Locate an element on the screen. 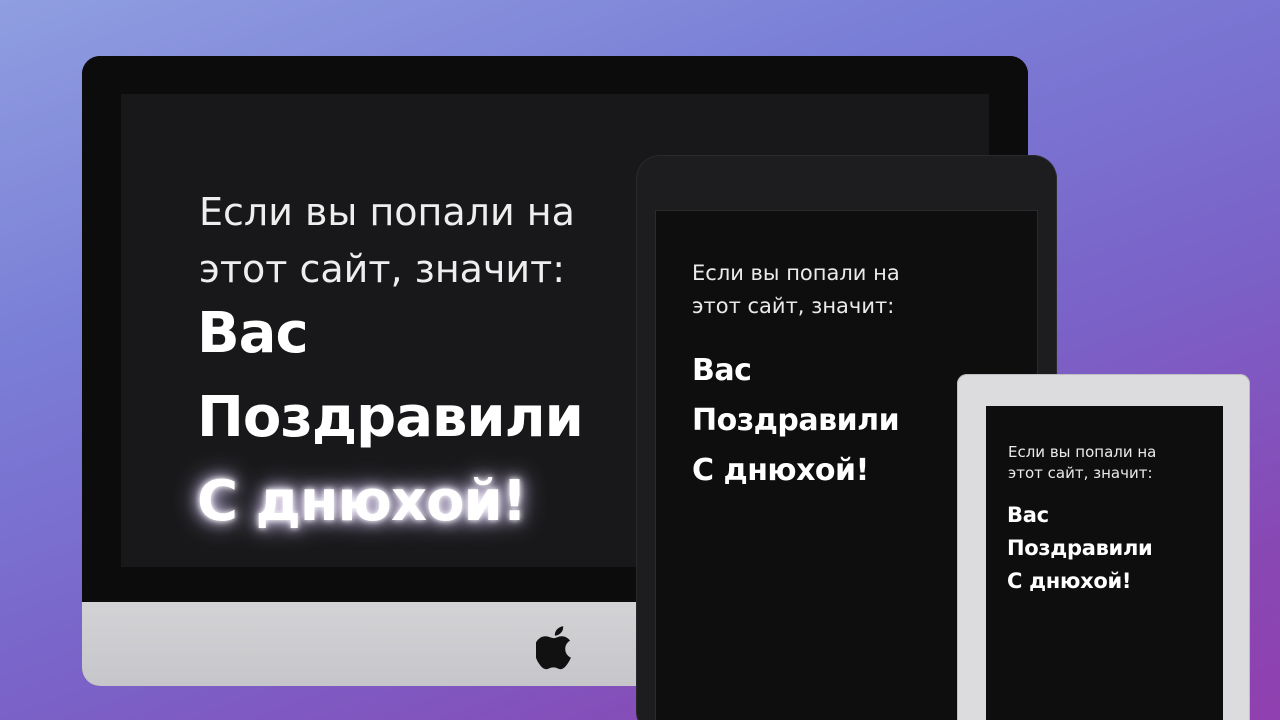 This screenshot has width=1280, height=720. monitor-intro-line-2: этот сайт, значит: is located at coordinates (382, 269).